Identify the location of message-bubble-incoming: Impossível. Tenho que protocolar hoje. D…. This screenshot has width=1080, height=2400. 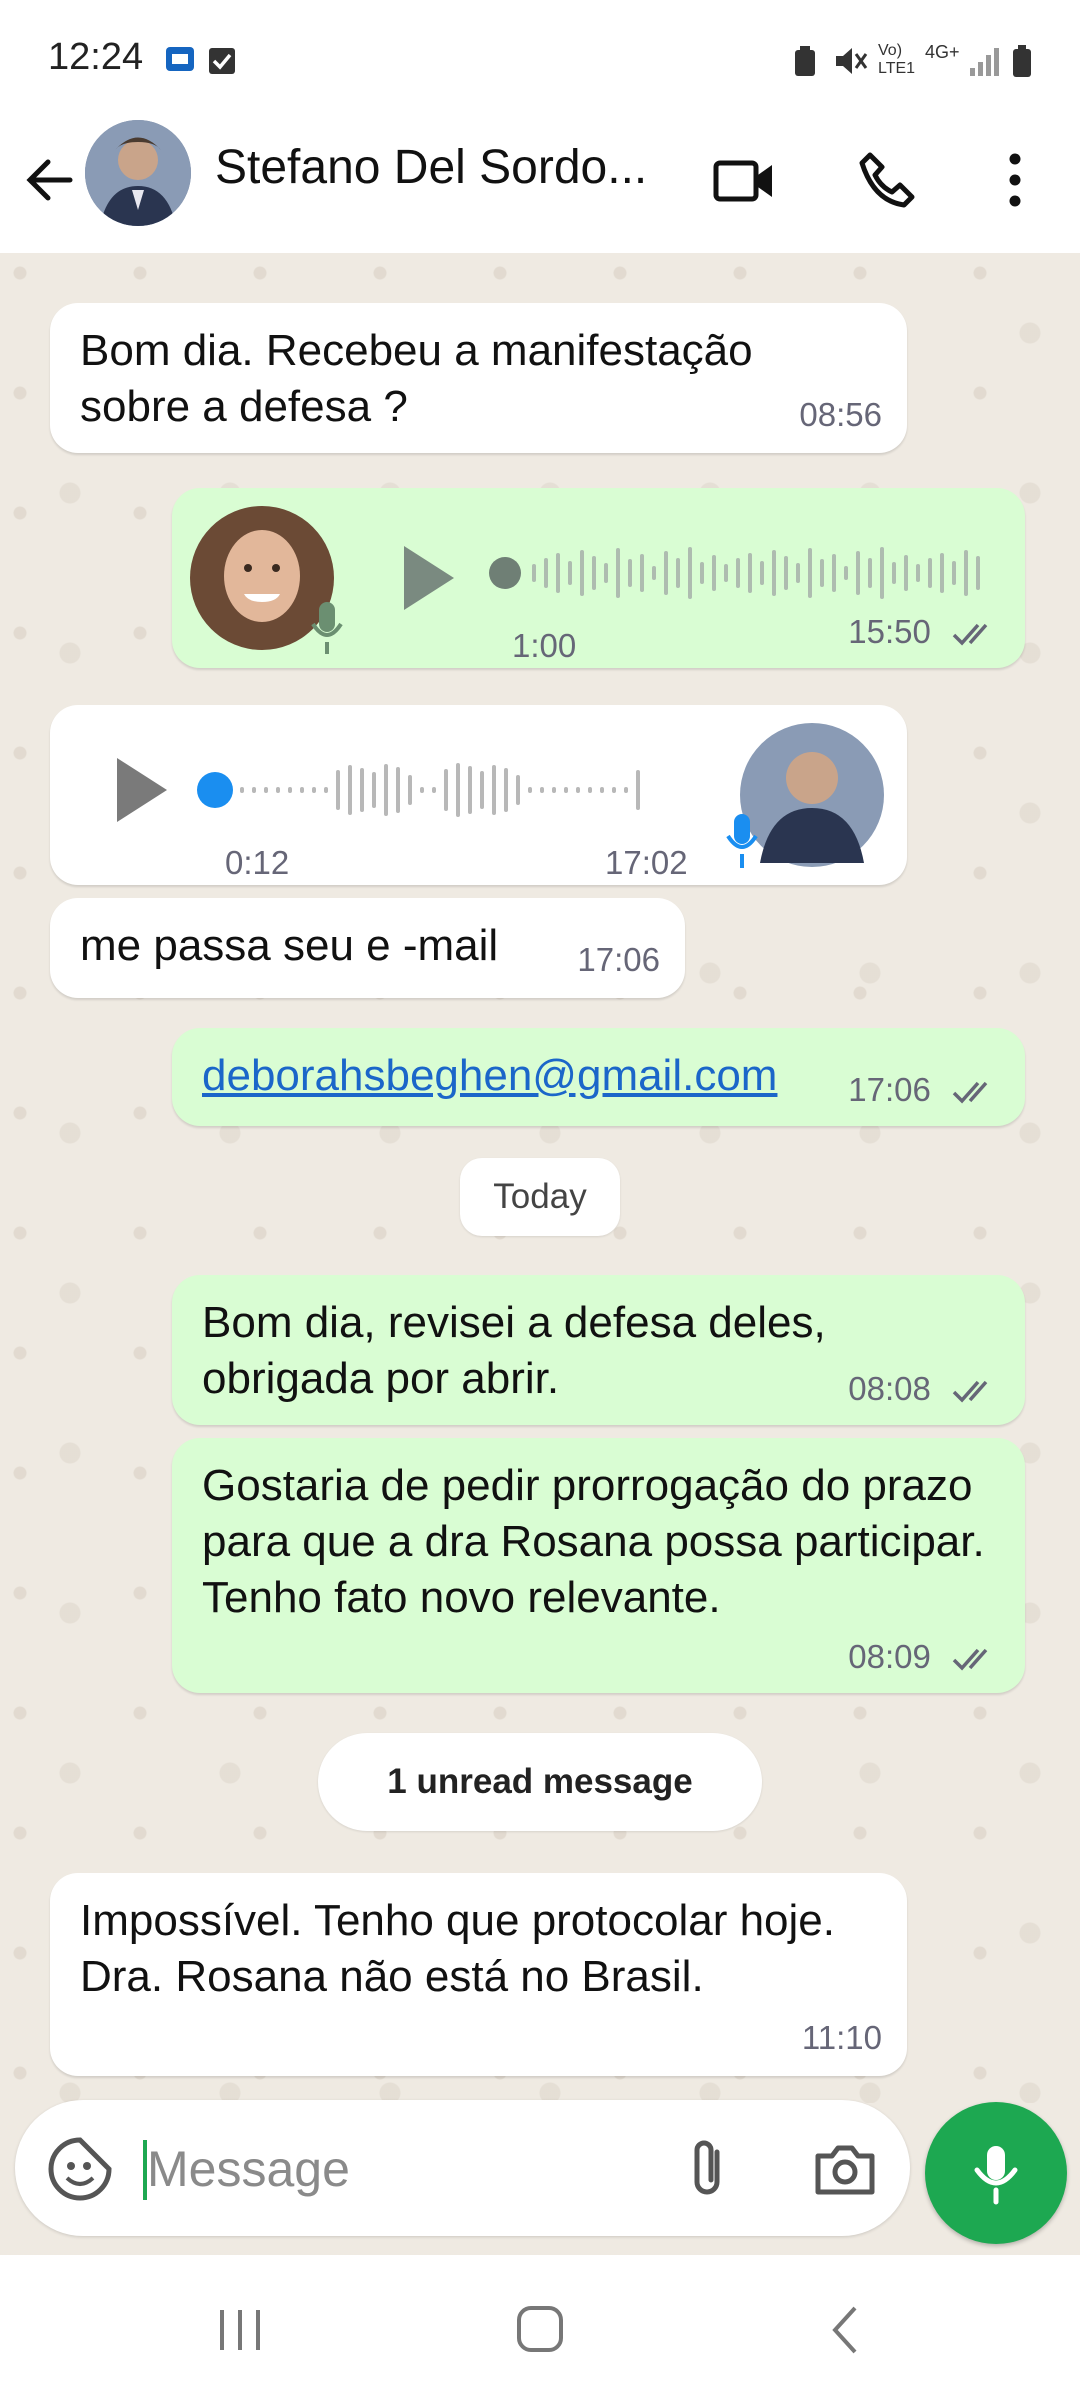
(478, 1974).